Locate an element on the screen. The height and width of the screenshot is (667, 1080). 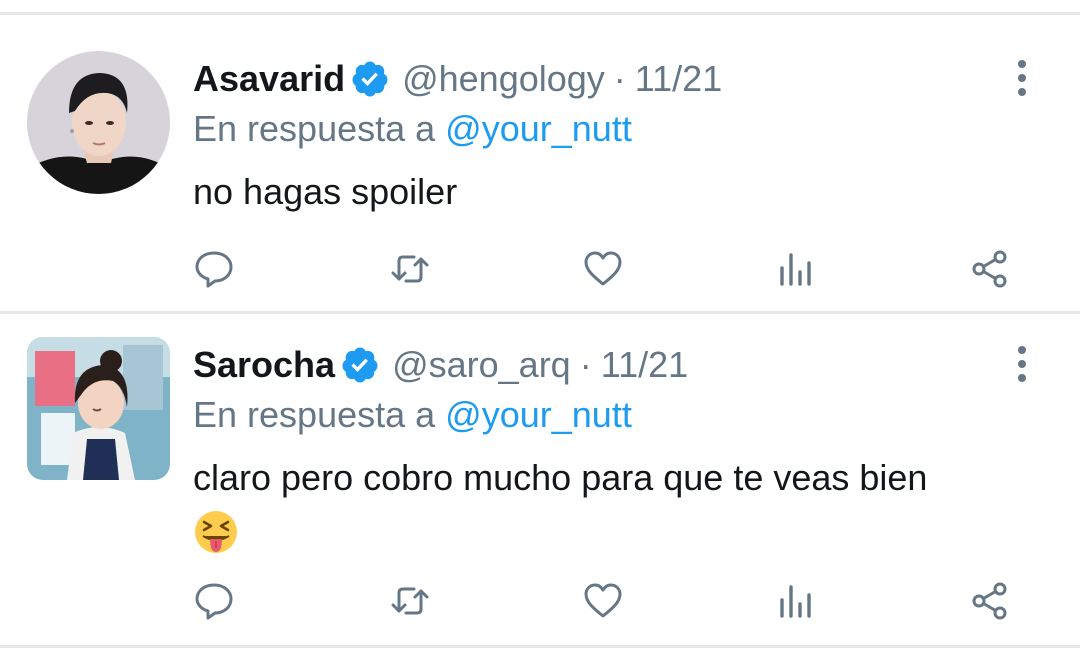
user-handle: @hengology is located at coordinates (503, 79).